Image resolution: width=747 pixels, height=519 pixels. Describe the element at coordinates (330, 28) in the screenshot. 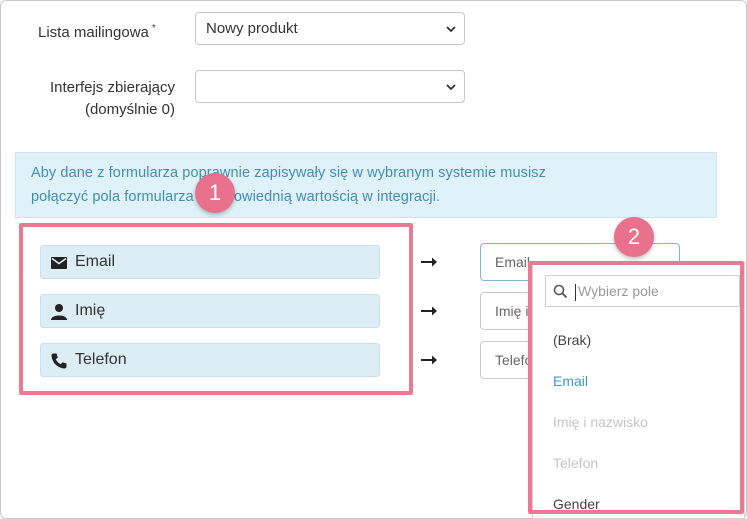

I see `mailing-list-select: Nowy produkt` at that location.